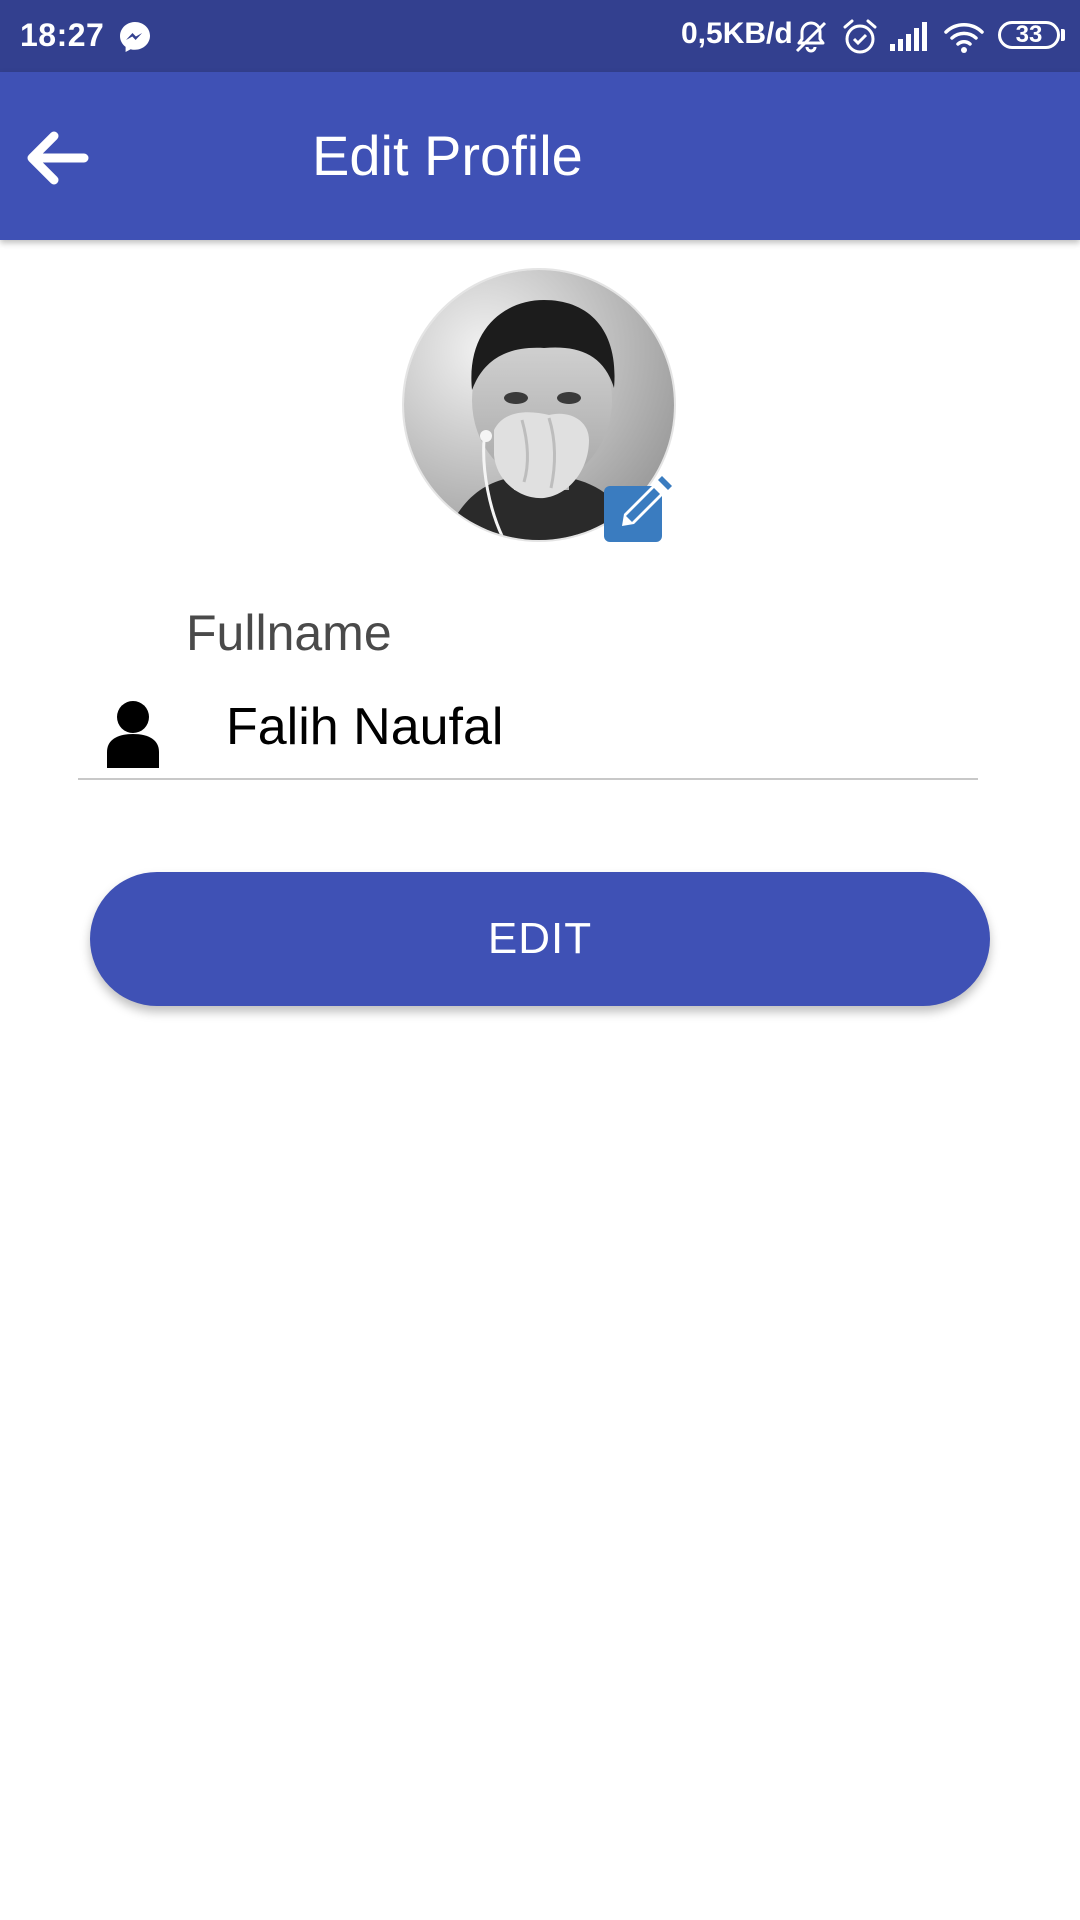  Describe the element at coordinates (133, 734) in the screenshot. I see `person-icon` at that location.